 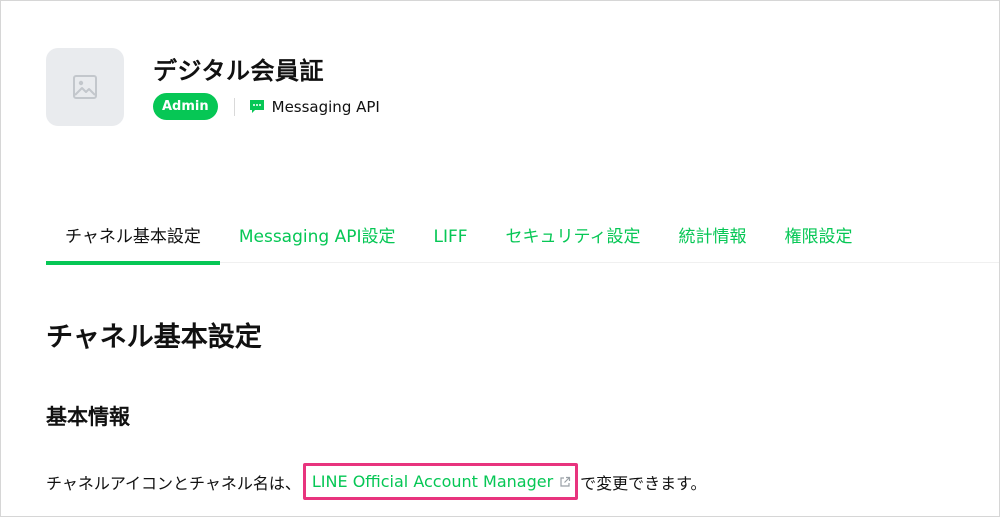 What do you see at coordinates (643, 483) in the screenshot?
I see `description-suffix: で変更できます。` at bounding box center [643, 483].